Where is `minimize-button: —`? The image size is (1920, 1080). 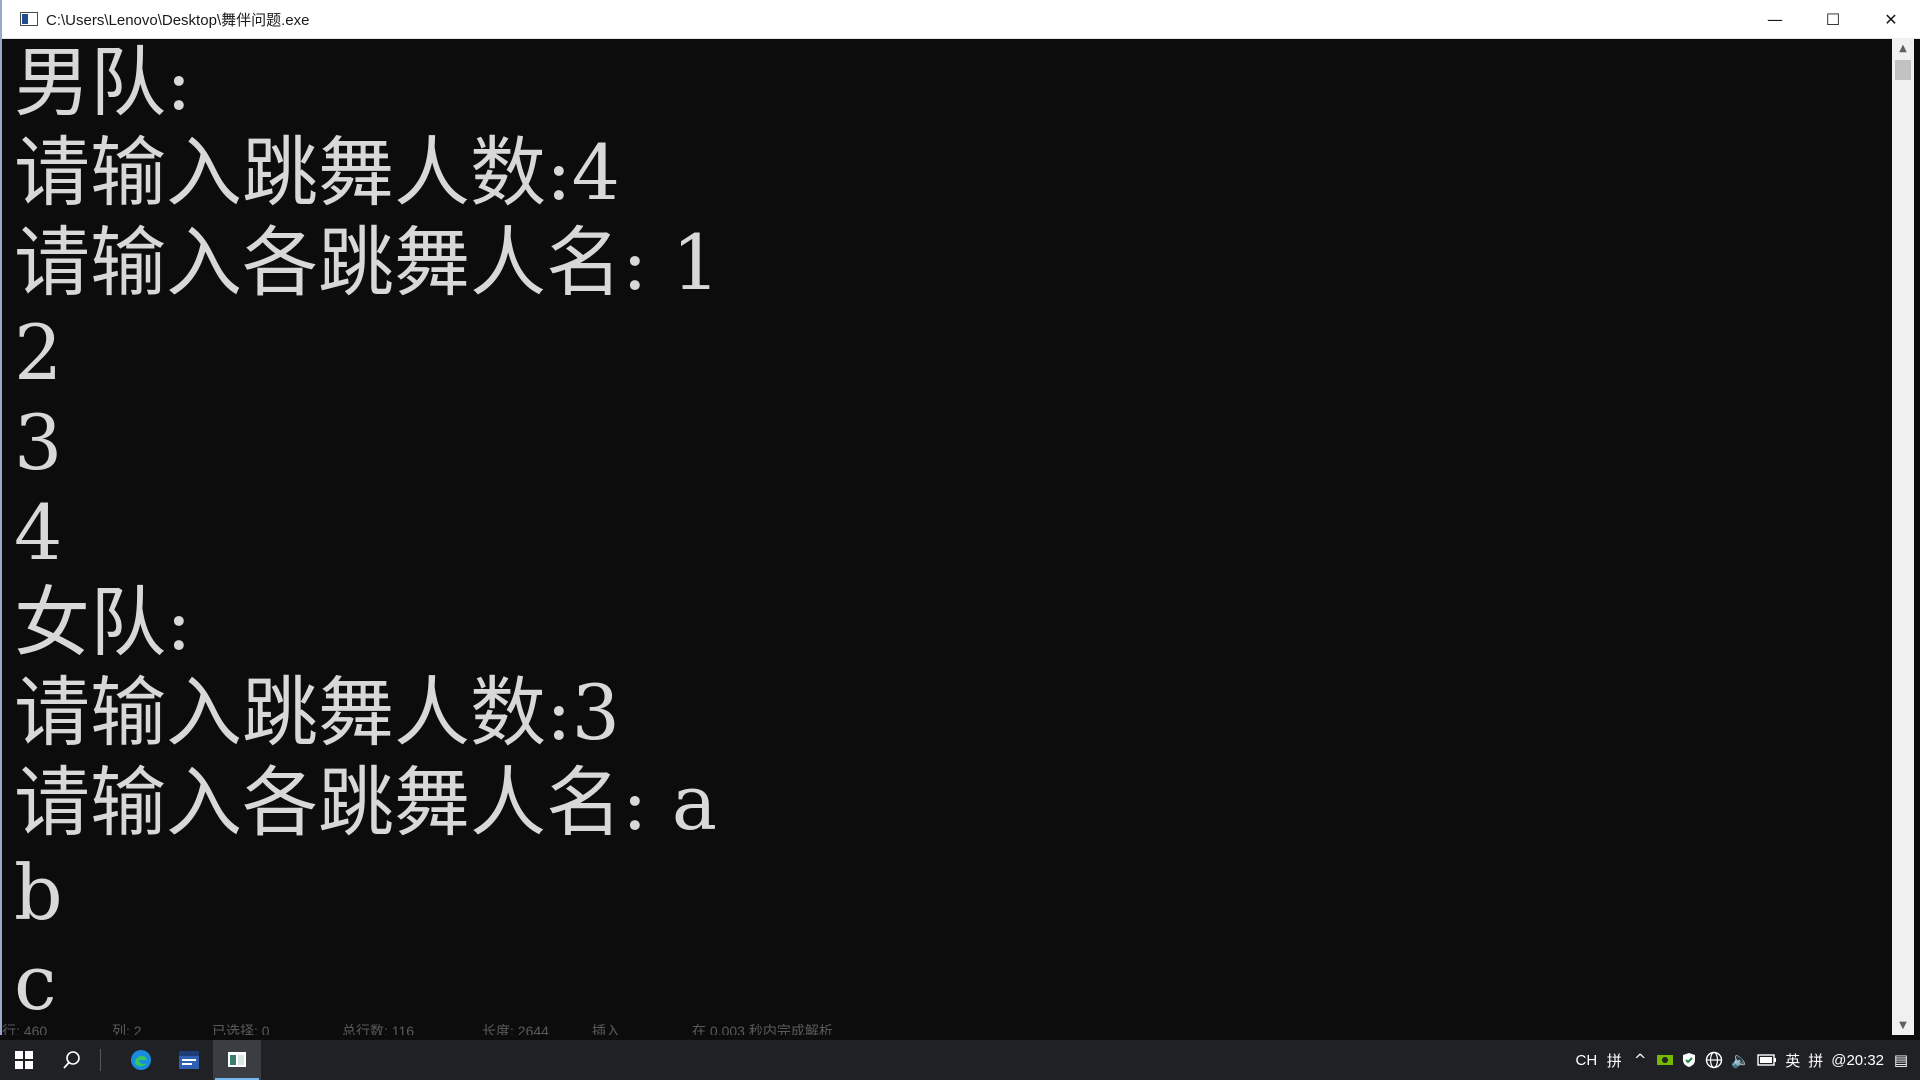 minimize-button: — is located at coordinates (1775, 19).